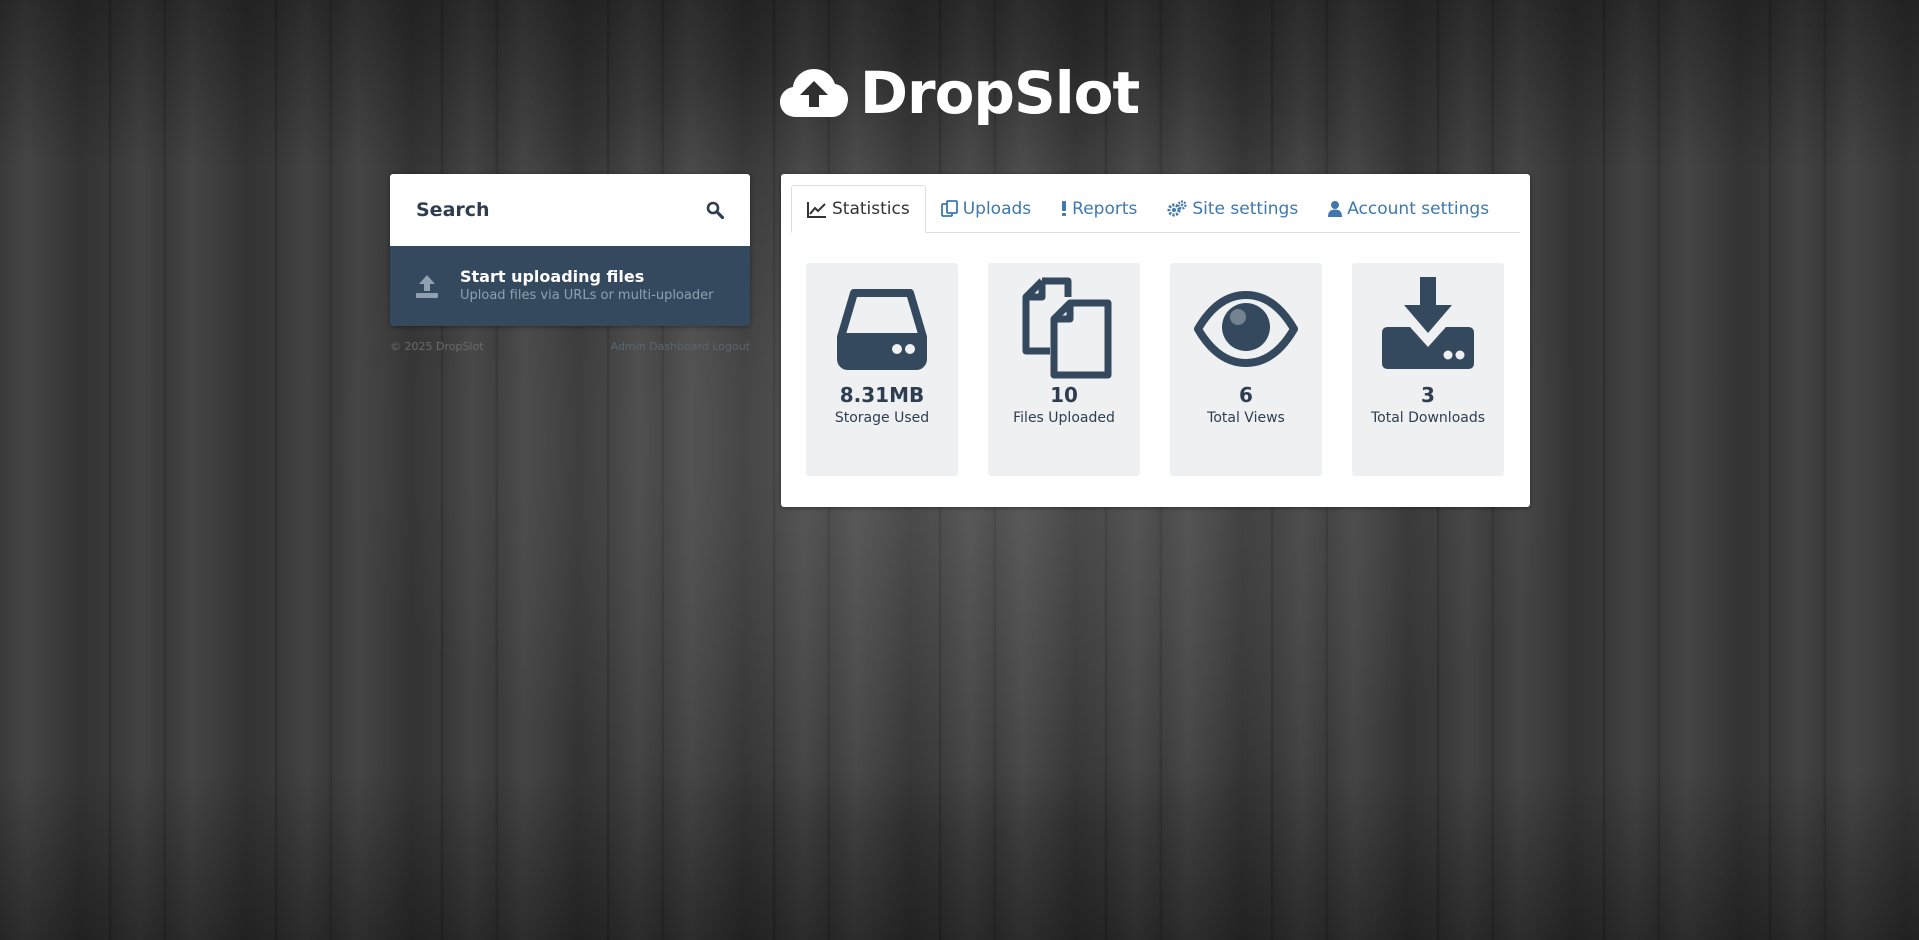 The image size is (1919, 940). Describe the element at coordinates (570, 346) in the screenshot. I see `sidebar-footer: © 2025 DropSlot Admin Dashboard Logout` at that location.